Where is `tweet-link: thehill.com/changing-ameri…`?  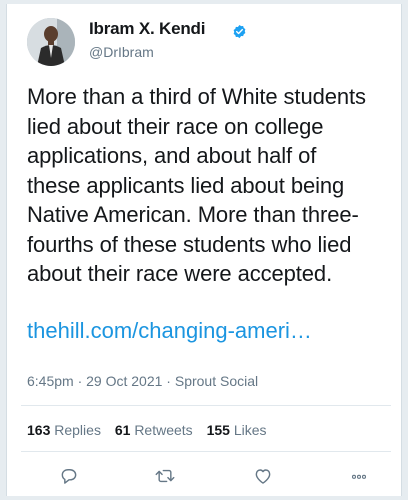 tweet-link: thehill.com/changing-ameri… is located at coordinates (169, 331).